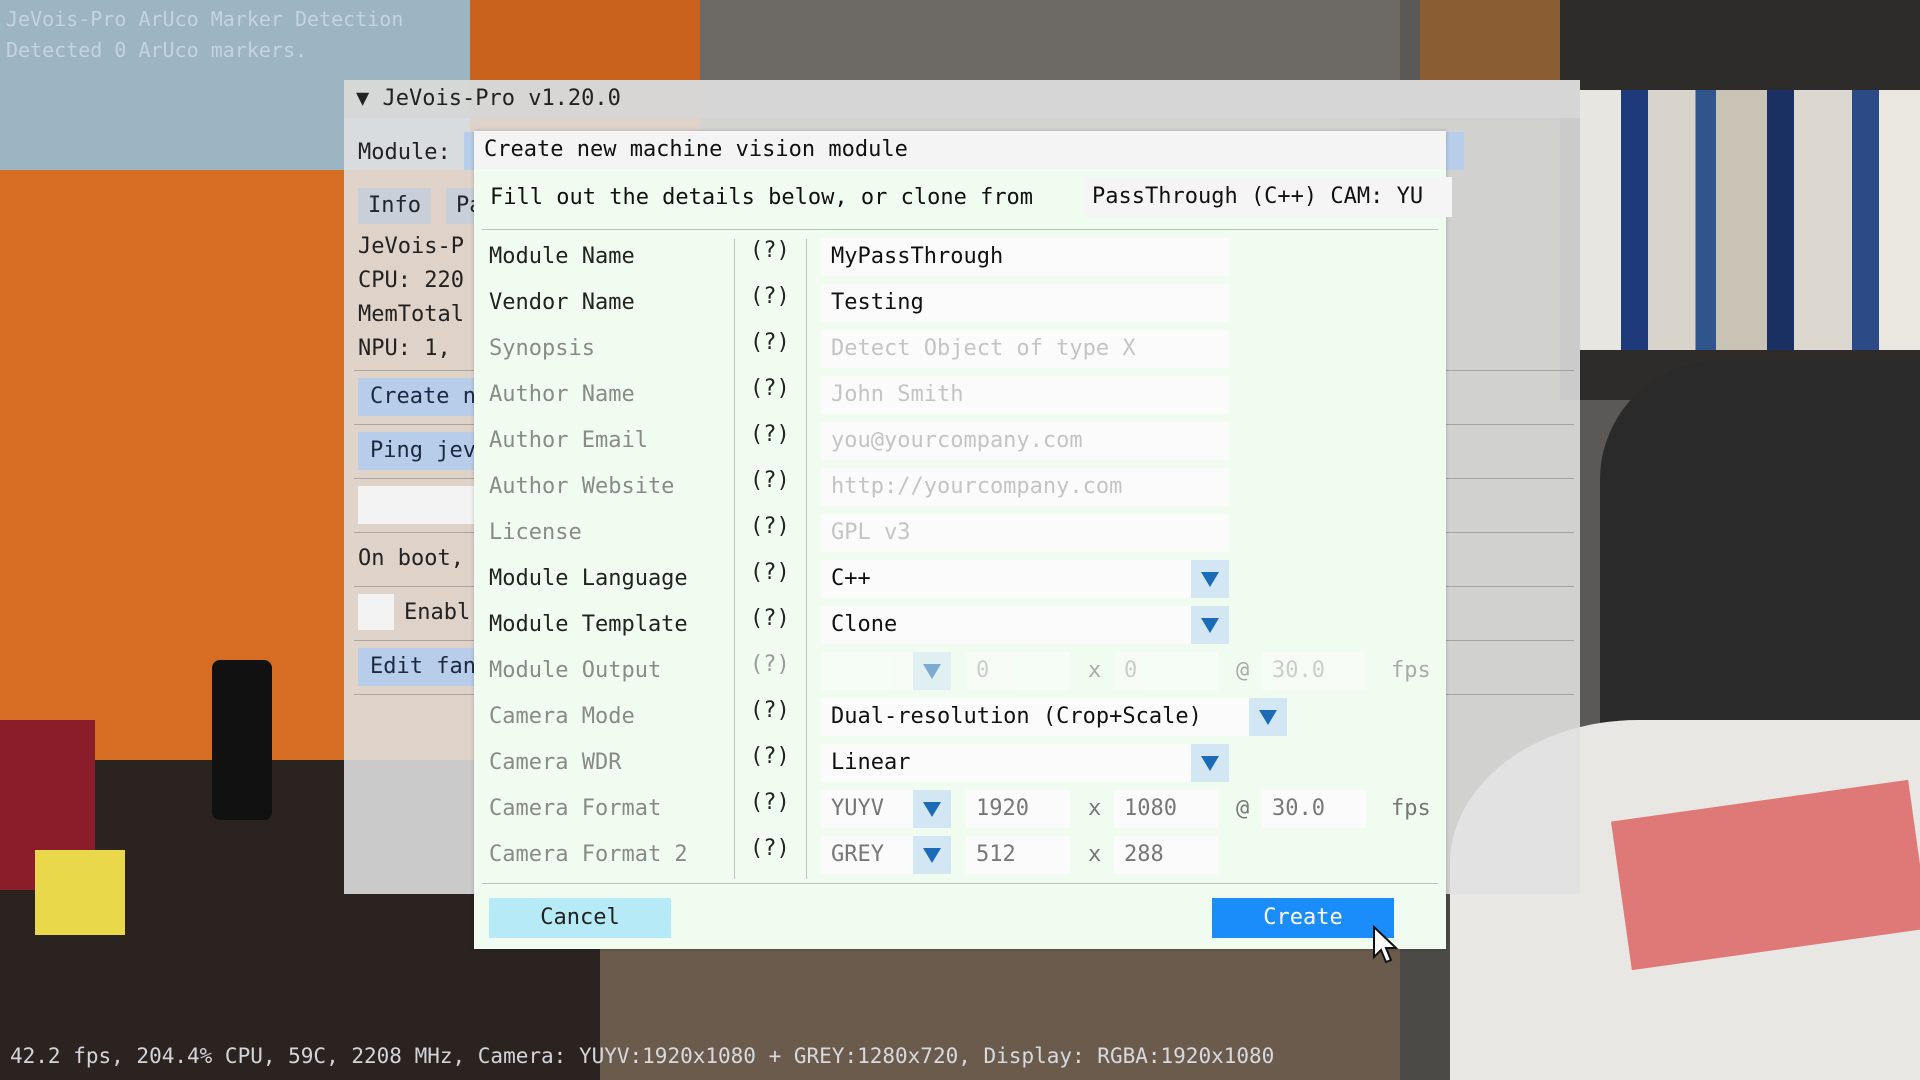 Image resolution: width=1920 pixels, height=1080 pixels. Describe the element at coordinates (1025, 441) in the screenshot. I see `author-email-input: you@yourcompany.com` at that location.